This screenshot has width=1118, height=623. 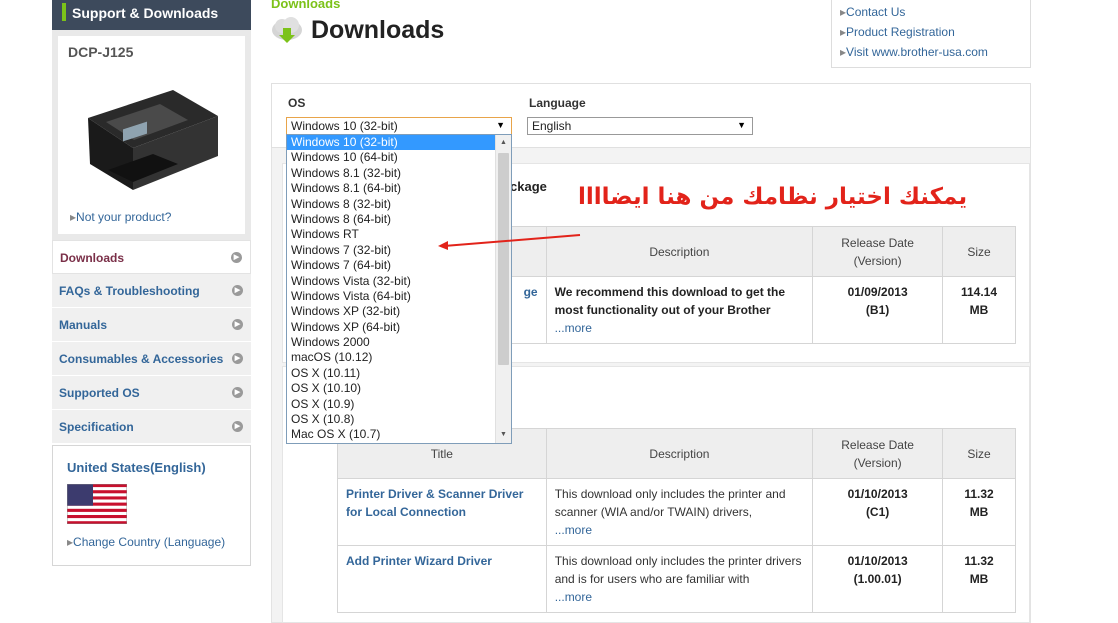 I want to click on page-title: Downloads, so click(x=378, y=30).